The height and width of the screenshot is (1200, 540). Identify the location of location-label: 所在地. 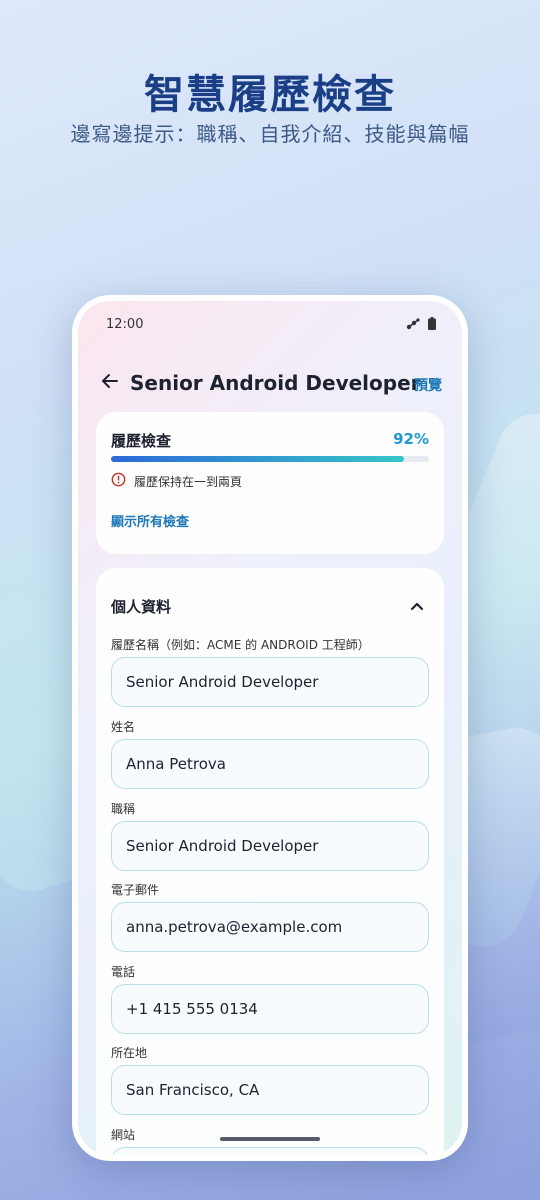
(129, 1053).